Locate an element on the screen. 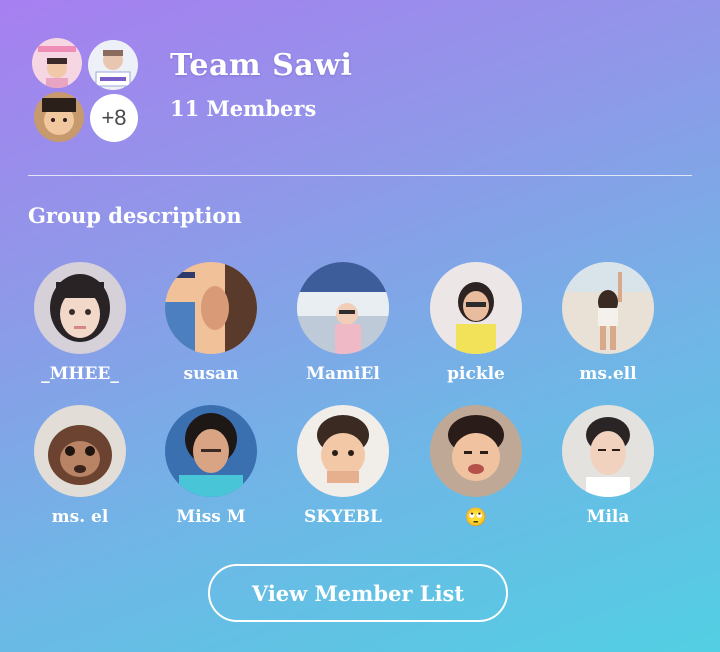 The width and height of the screenshot is (720, 652). member-item: ms.ell is located at coordinates (608, 323).